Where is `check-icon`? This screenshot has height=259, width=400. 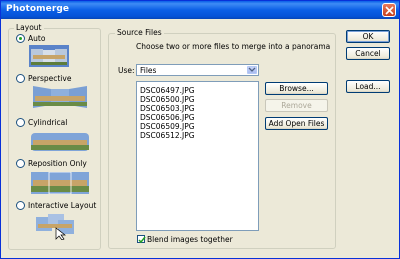 check-icon is located at coordinates (142, 240).